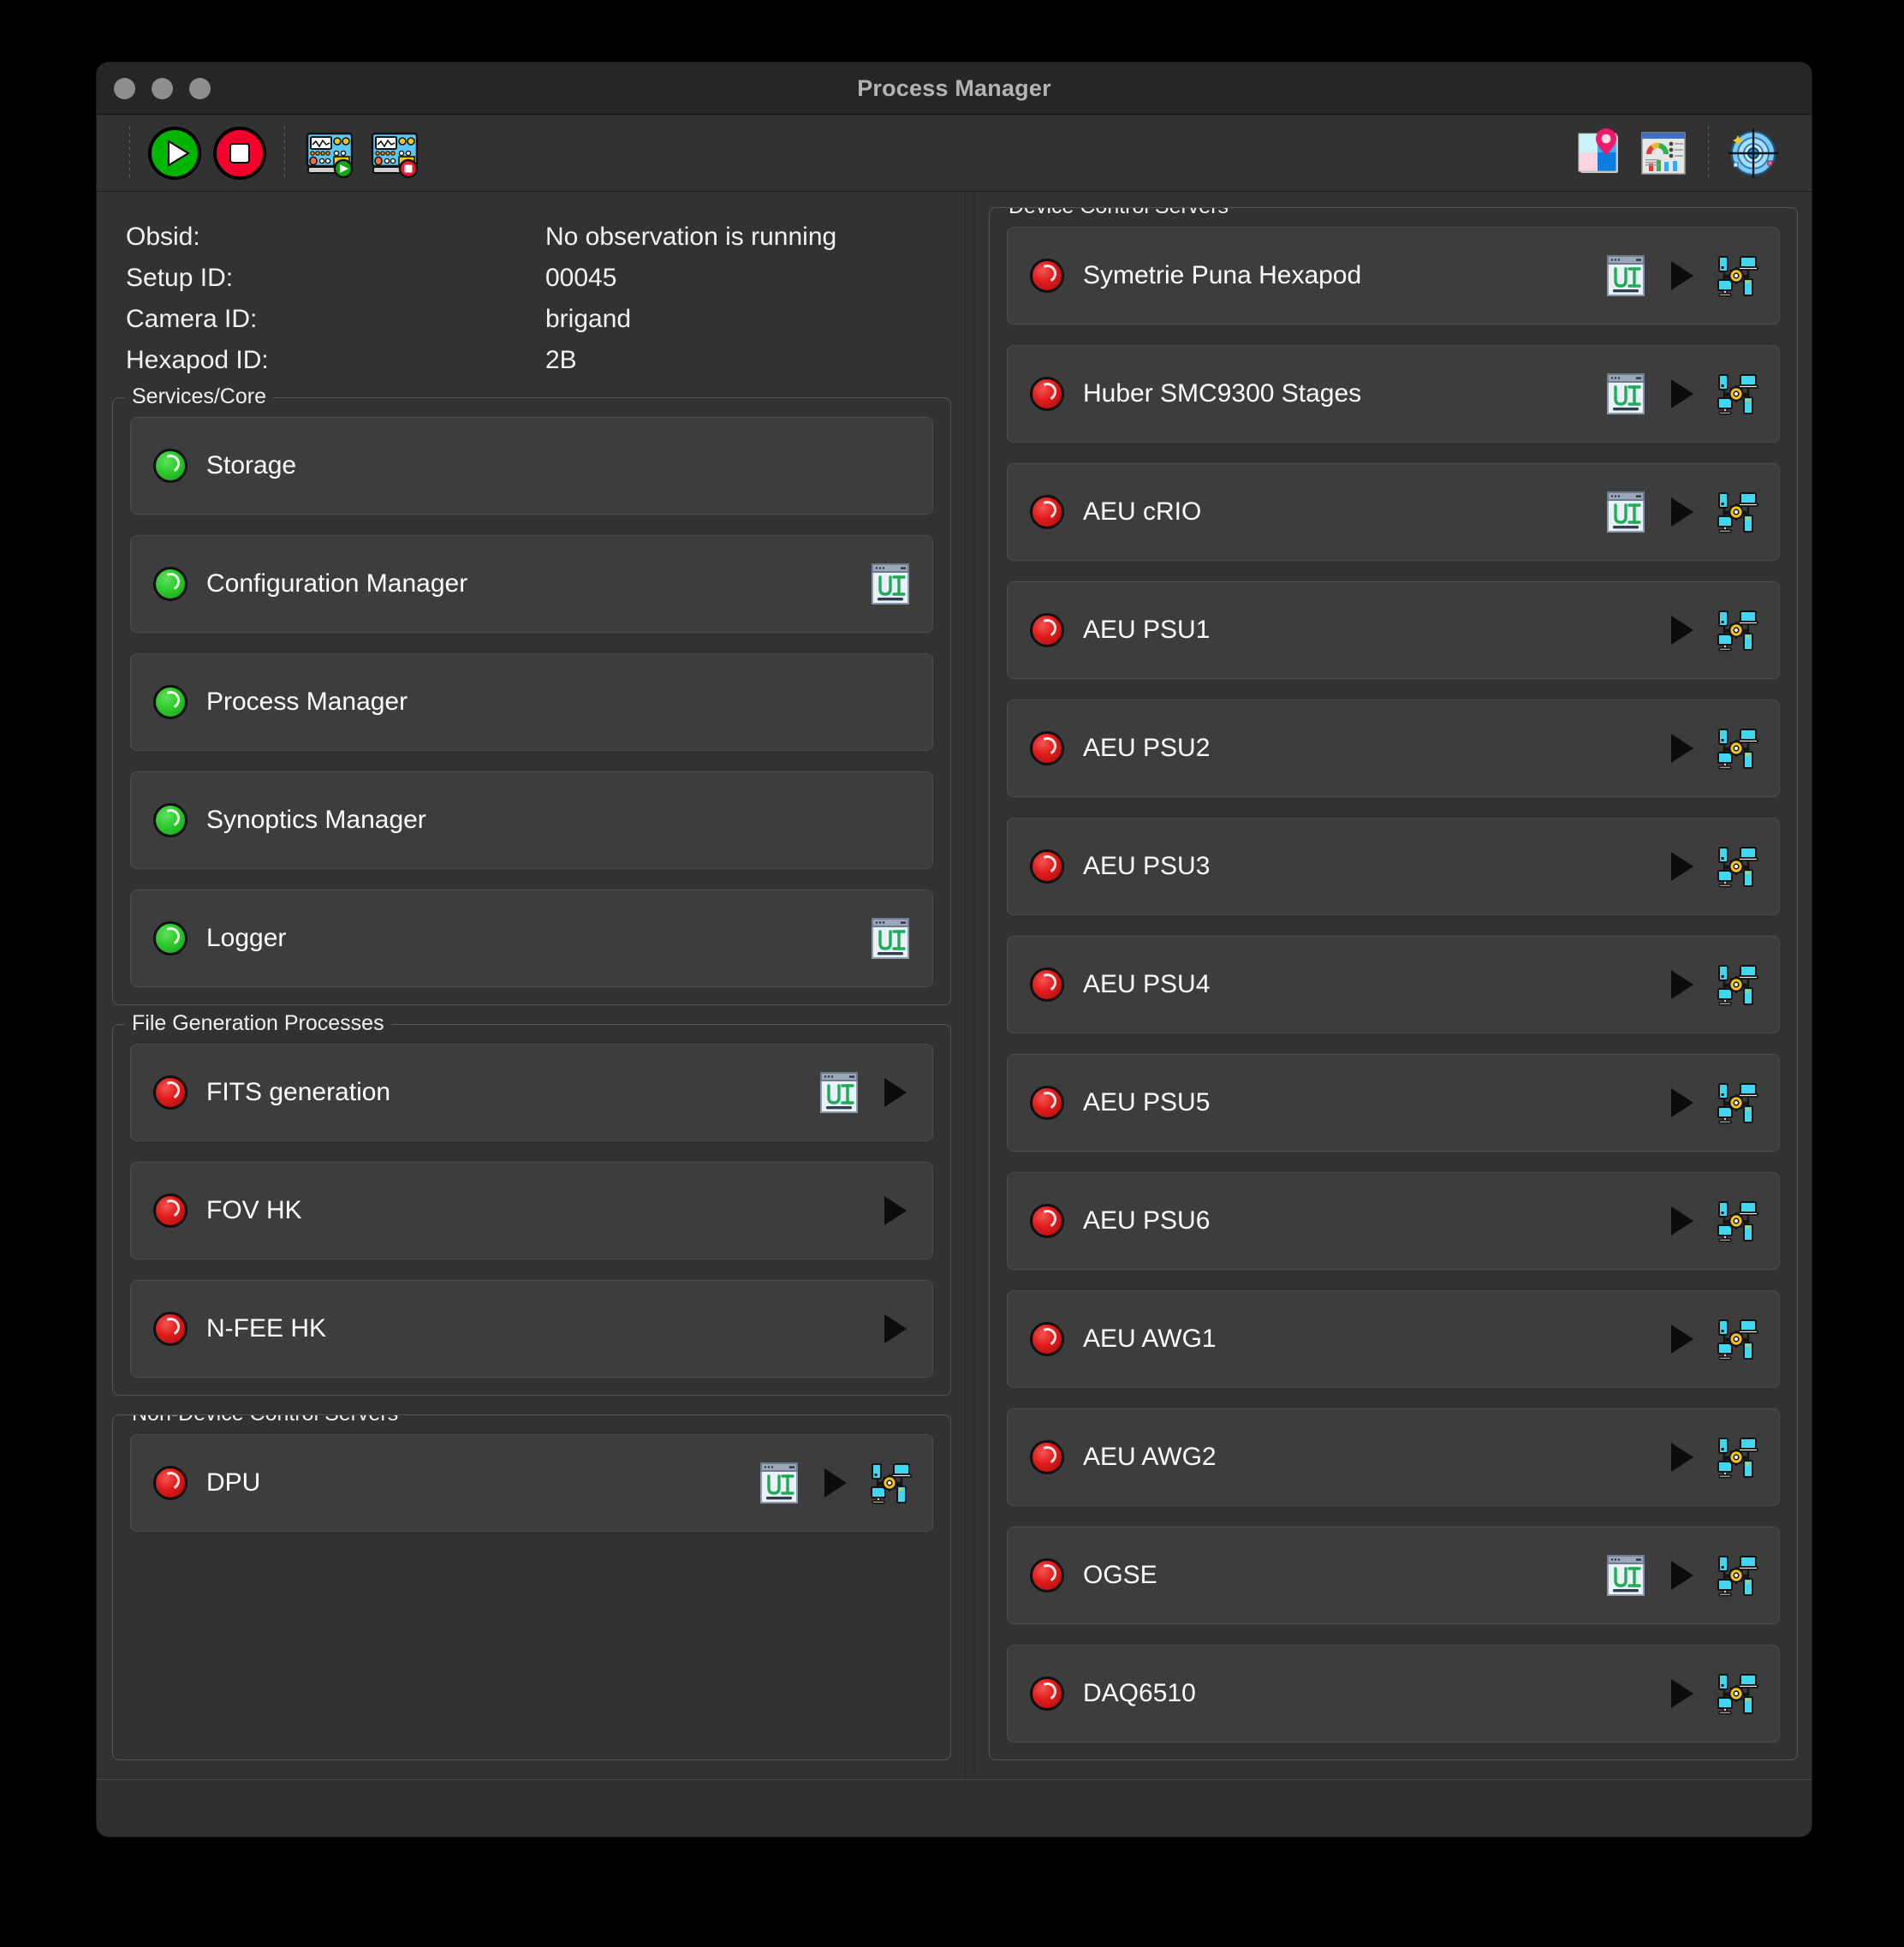  I want to click on process-row: Configuration Manager, so click(531, 584).